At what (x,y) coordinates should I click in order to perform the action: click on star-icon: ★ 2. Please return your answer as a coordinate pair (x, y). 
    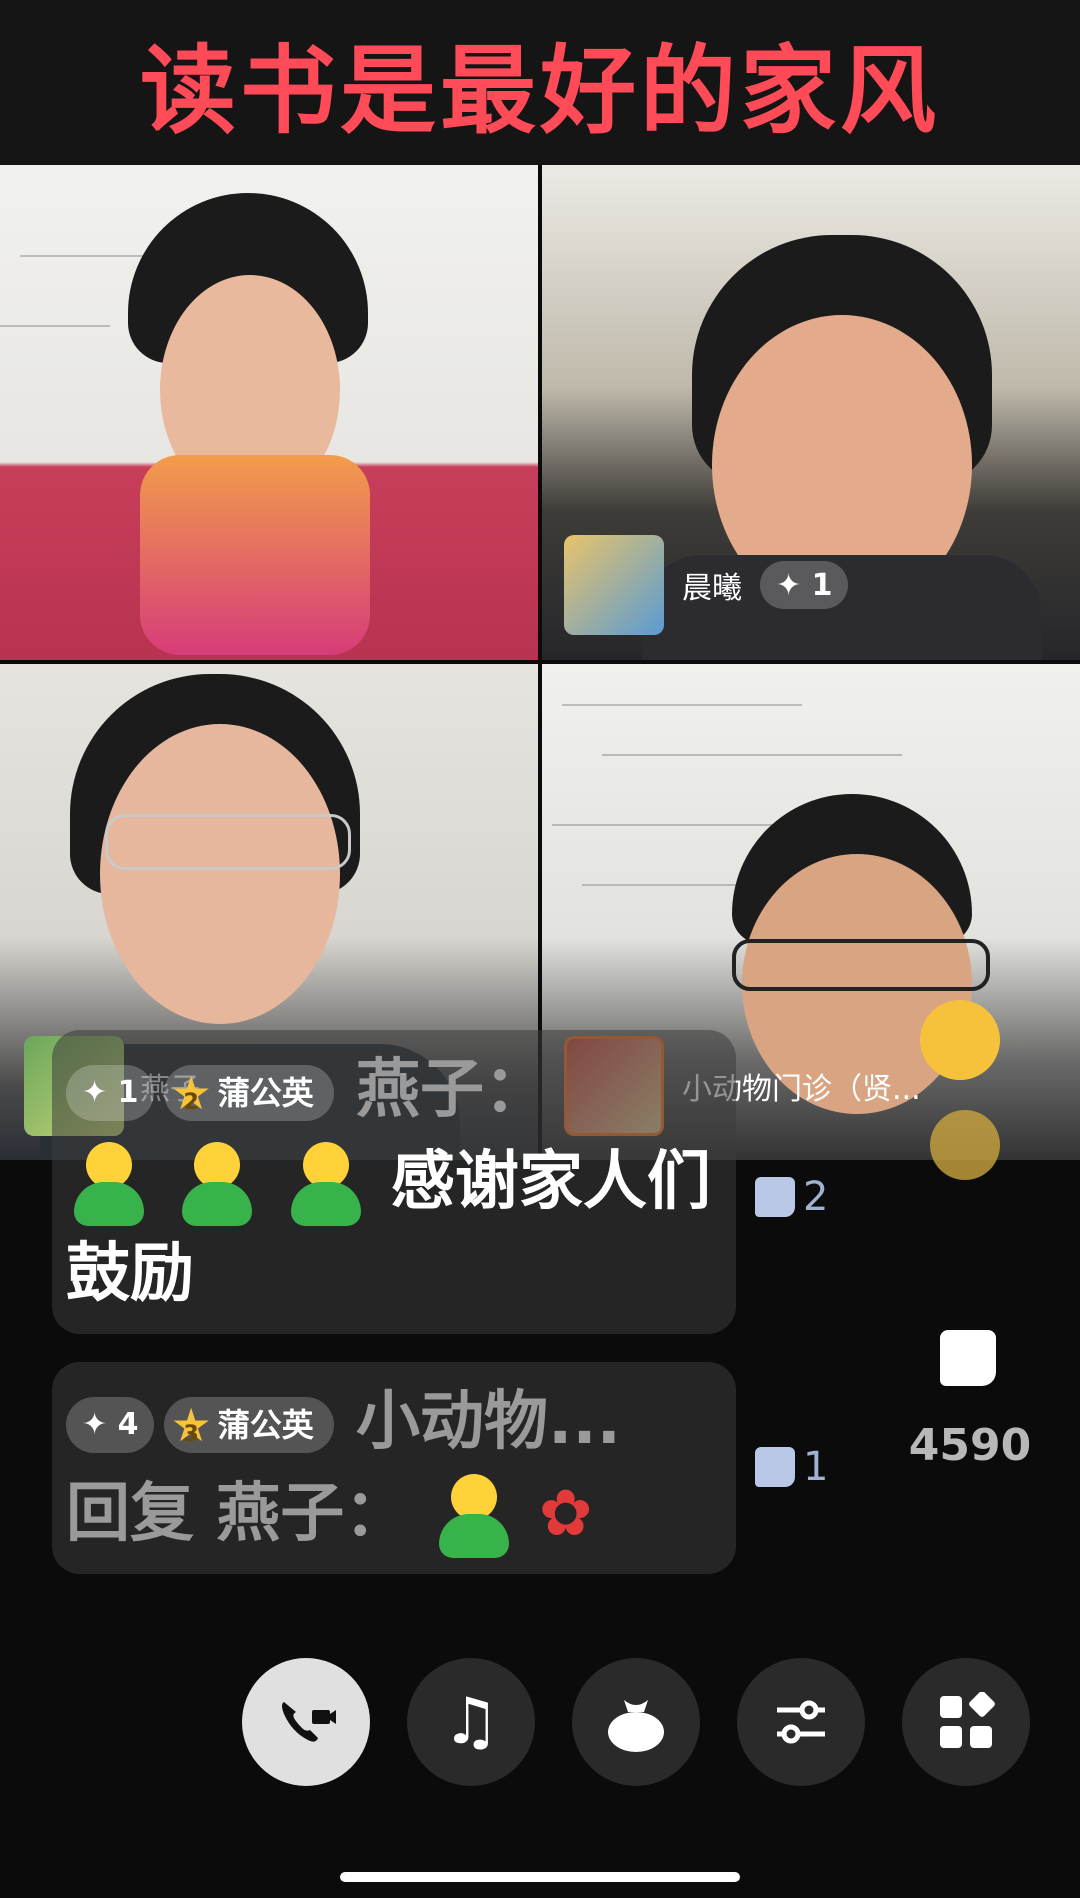
    Looking at the image, I should click on (191, 1093).